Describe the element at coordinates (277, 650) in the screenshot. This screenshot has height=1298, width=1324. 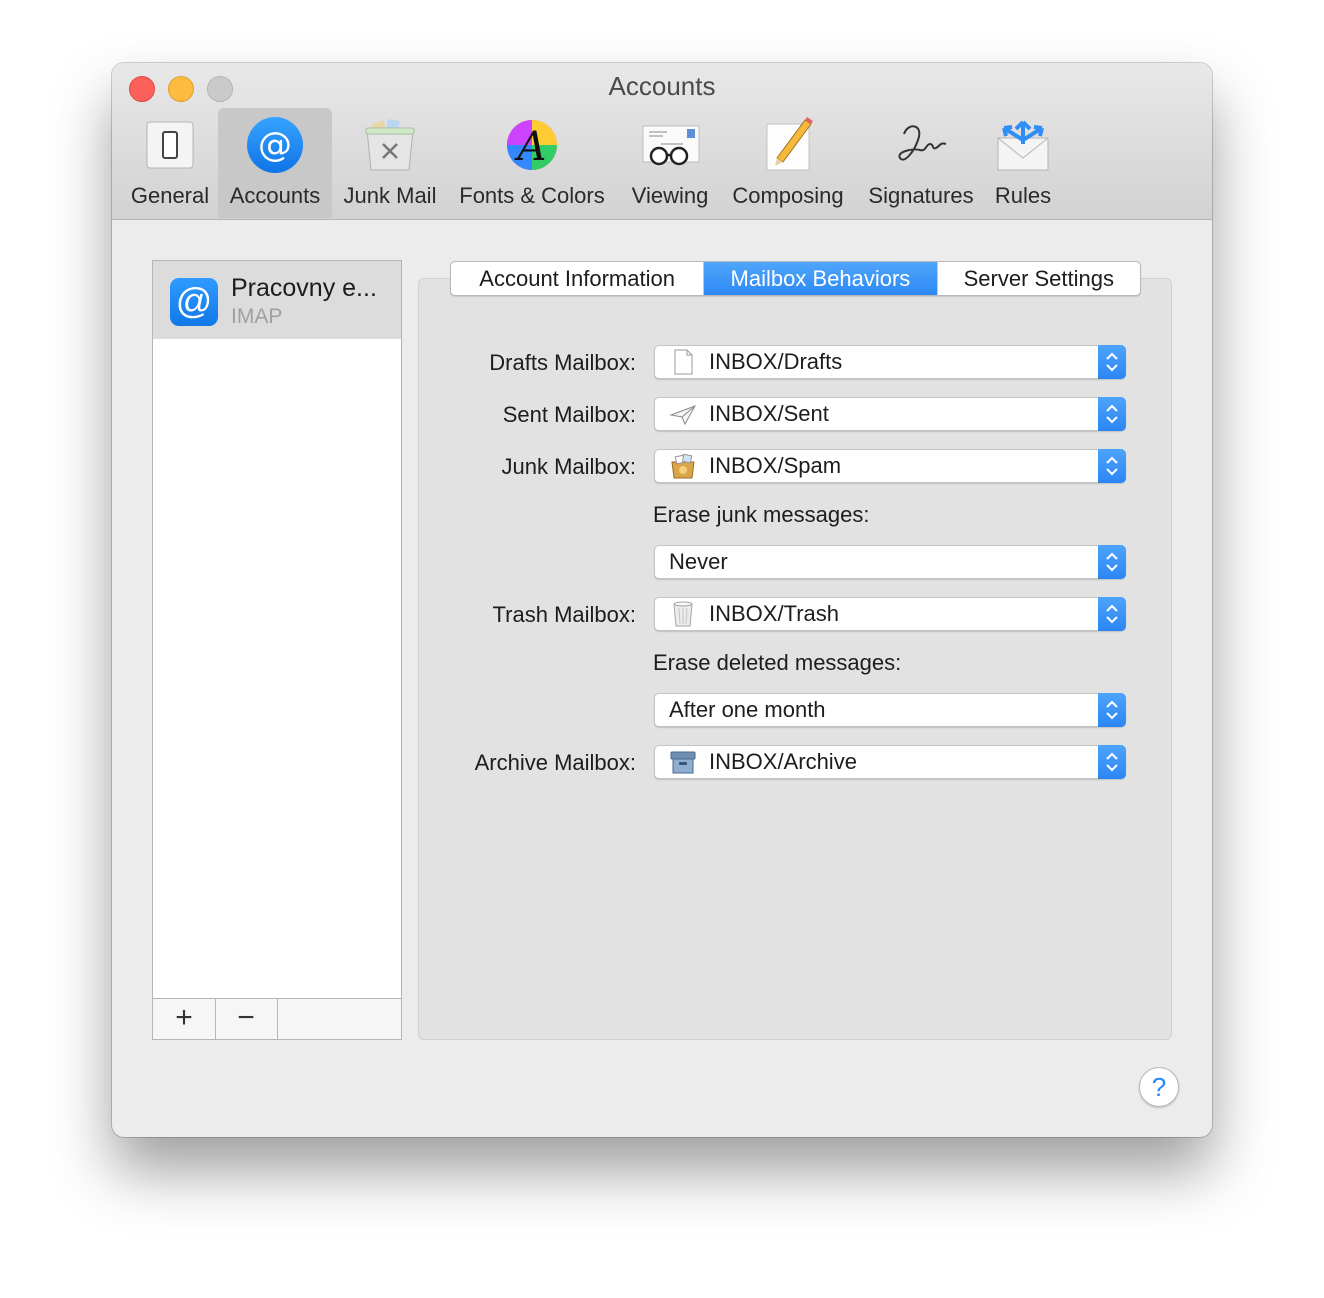
I see `accounts-list: @ Pracovny e... IMAP + −` at that location.